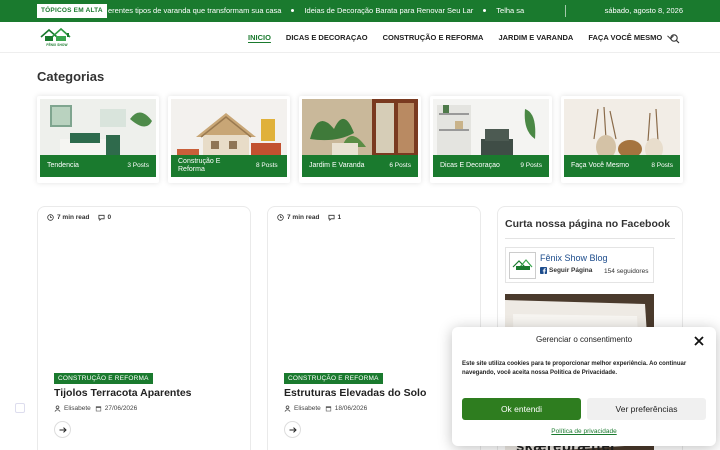 The image size is (720, 450). What do you see at coordinates (565, 11) in the screenshot?
I see `topbar-divider` at bounding box center [565, 11].